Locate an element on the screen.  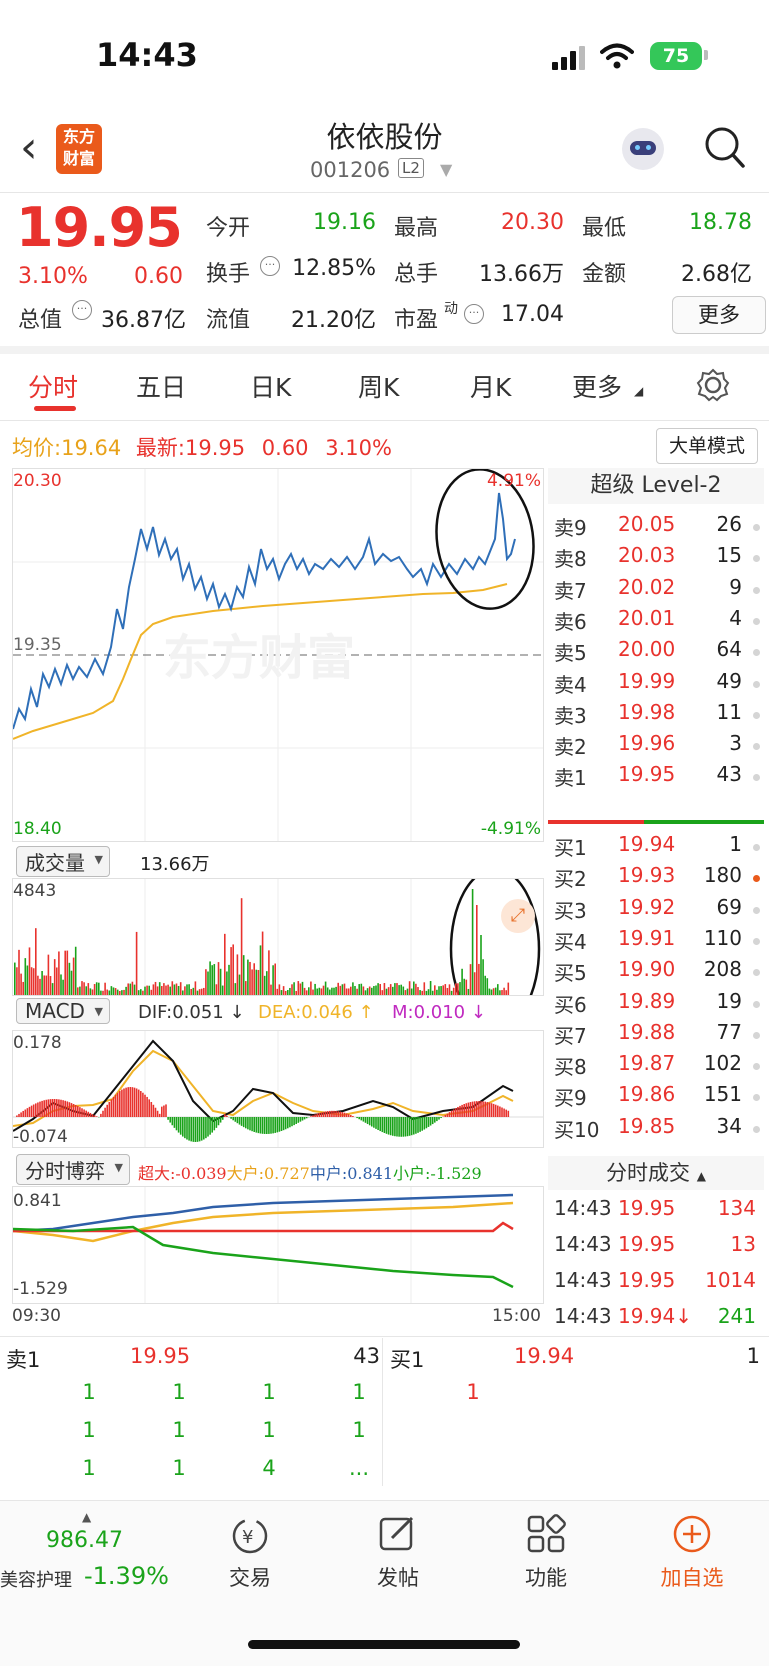
index-value: 986.47 is located at coordinates (84, 1540).